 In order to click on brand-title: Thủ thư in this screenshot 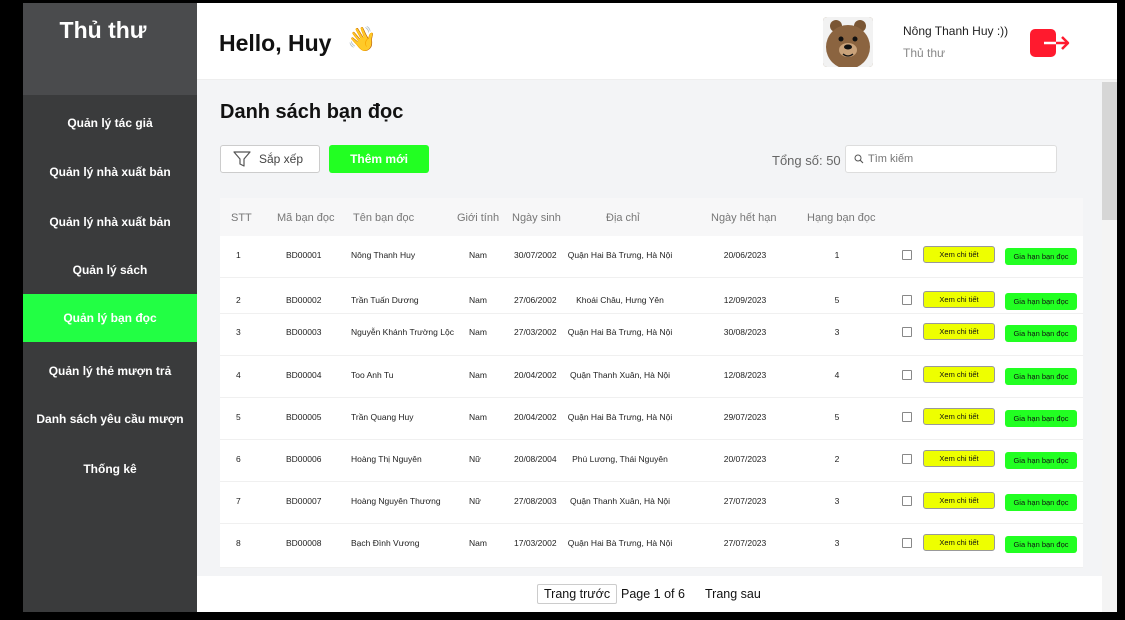, I will do `click(103, 30)`.